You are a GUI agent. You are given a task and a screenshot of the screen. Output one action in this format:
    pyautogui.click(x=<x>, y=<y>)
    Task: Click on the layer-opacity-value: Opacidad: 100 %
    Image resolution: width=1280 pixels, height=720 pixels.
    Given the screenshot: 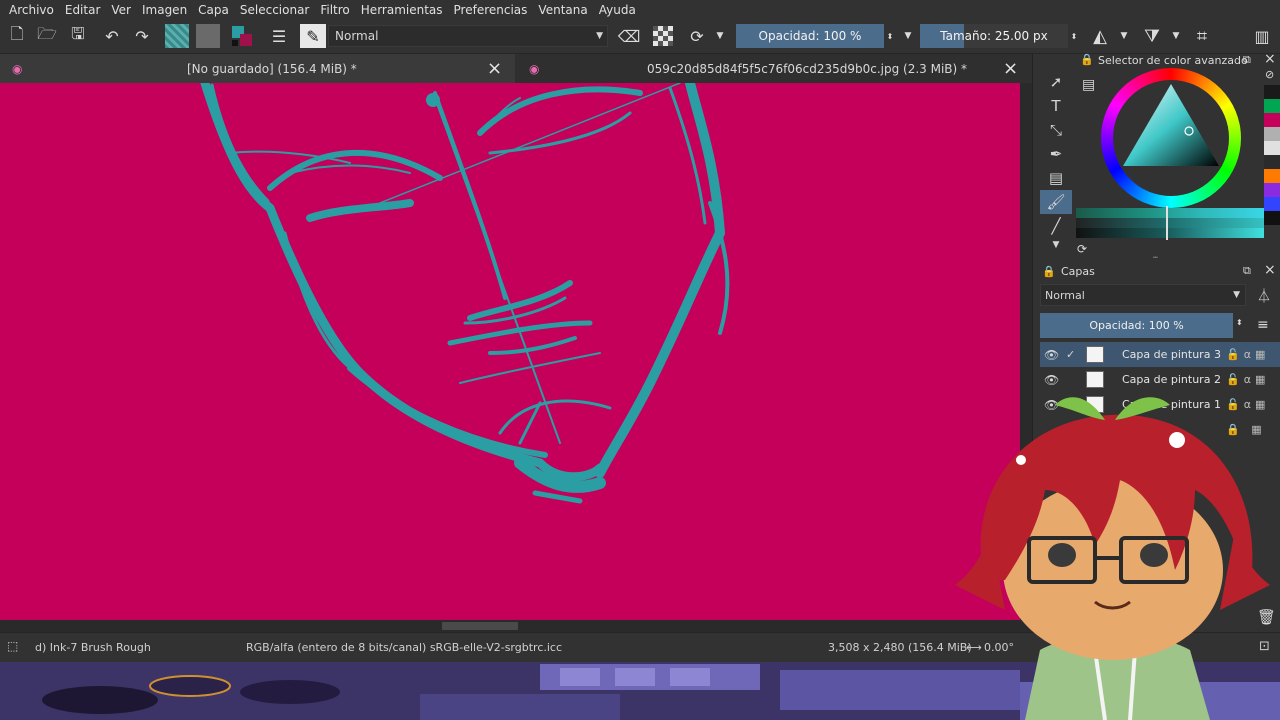 What is the action you would take?
    pyautogui.click(x=1136, y=325)
    